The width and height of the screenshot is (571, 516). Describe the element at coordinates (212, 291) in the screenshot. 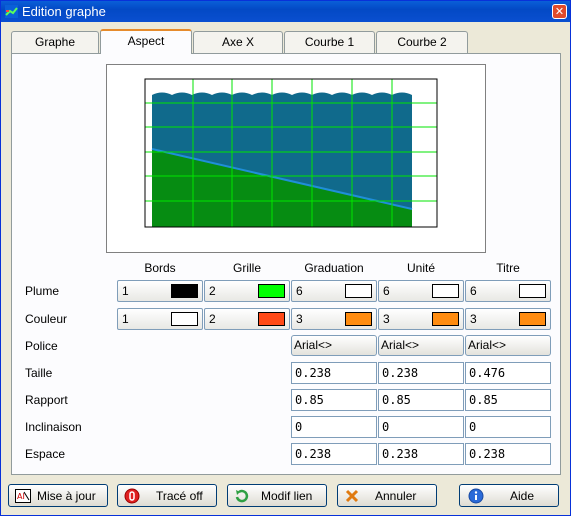

I see `pen-number: 2` at that location.